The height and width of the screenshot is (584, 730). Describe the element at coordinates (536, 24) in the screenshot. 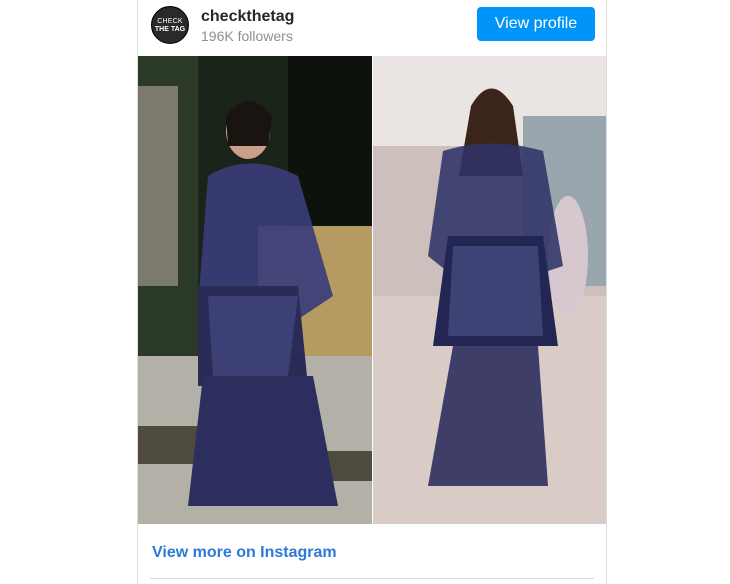

I see `view-profile-button: View profile` at that location.